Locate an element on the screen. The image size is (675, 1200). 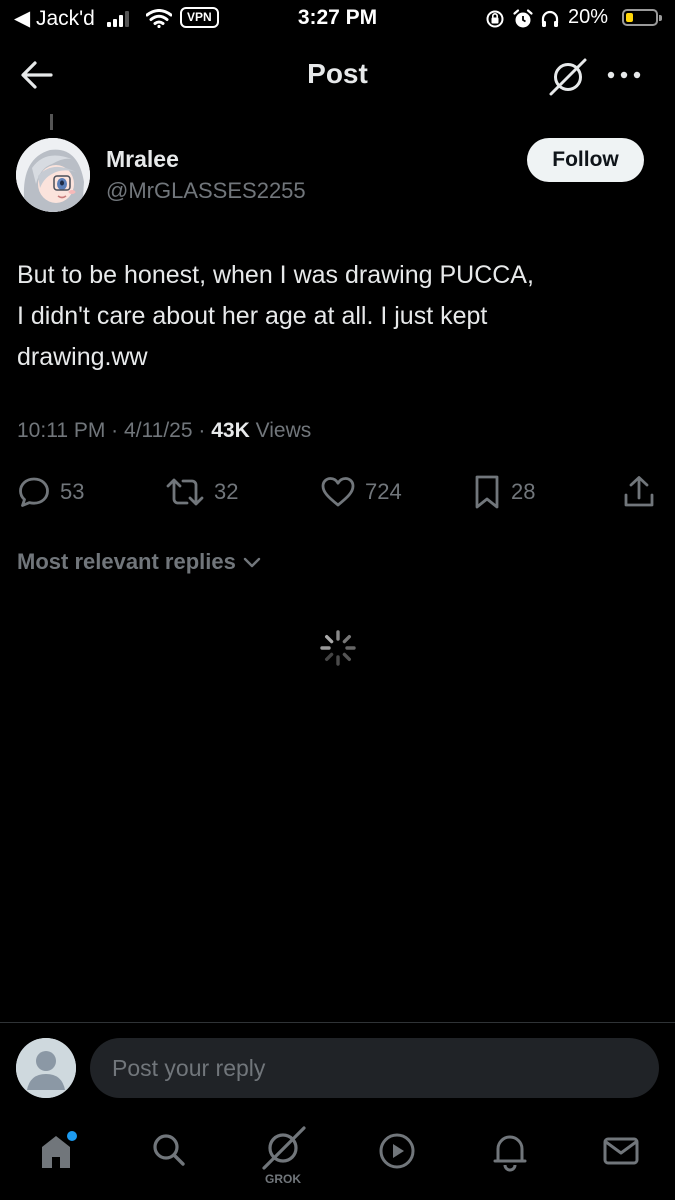
grok-tab-icon is located at coordinates (283, 1147).